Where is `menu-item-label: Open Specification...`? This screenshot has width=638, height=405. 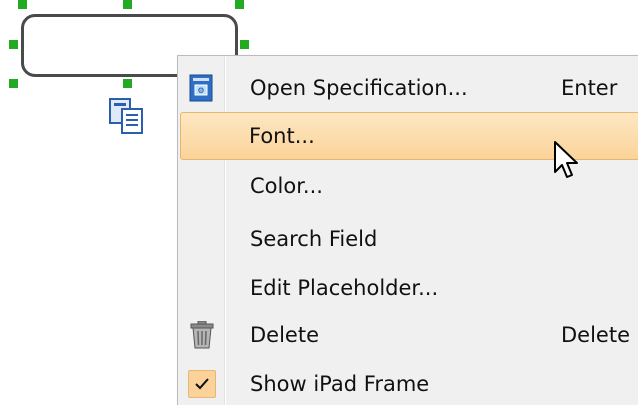
menu-item-label: Open Specification... is located at coordinates (359, 88).